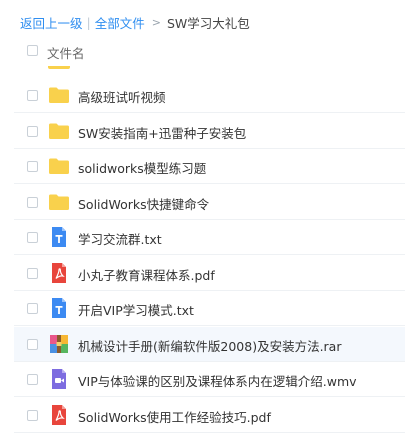 This screenshot has height=435, width=405. I want to click on file-row: 学习交流群.txt, so click(209, 237).